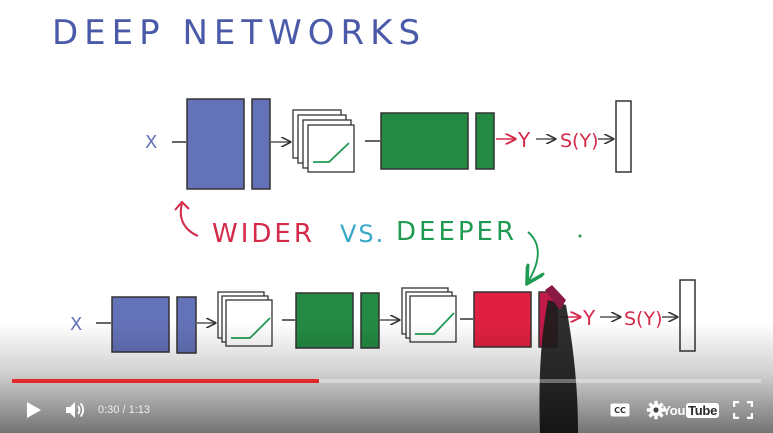 The width and height of the screenshot is (773, 433). Describe the element at coordinates (215, 144) in the screenshot. I see `top-linear-block` at that location.